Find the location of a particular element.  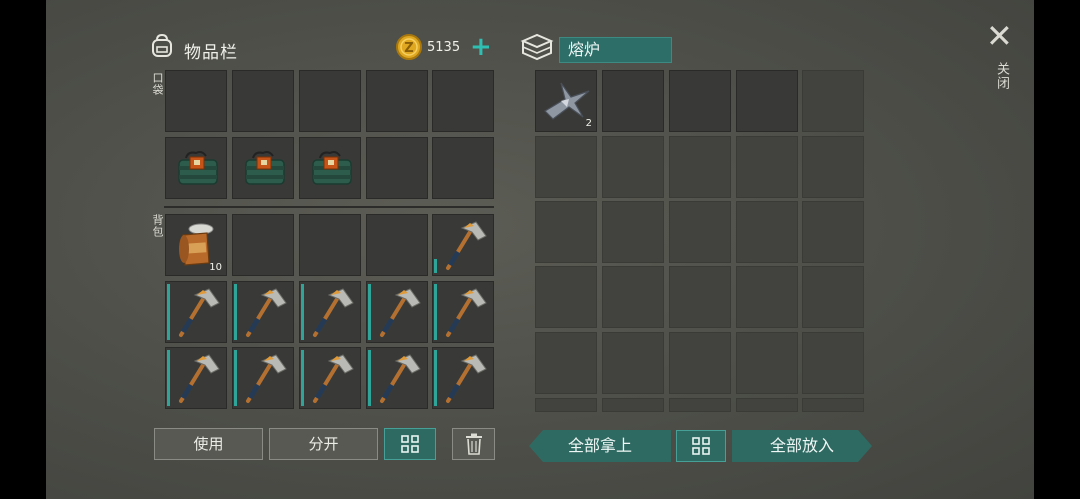

item-count: 2 is located at coordinates (588, 123).